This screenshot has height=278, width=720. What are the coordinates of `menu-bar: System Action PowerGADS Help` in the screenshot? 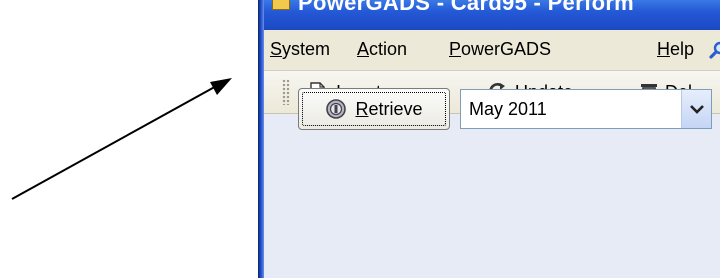 It's located at (492, 50).